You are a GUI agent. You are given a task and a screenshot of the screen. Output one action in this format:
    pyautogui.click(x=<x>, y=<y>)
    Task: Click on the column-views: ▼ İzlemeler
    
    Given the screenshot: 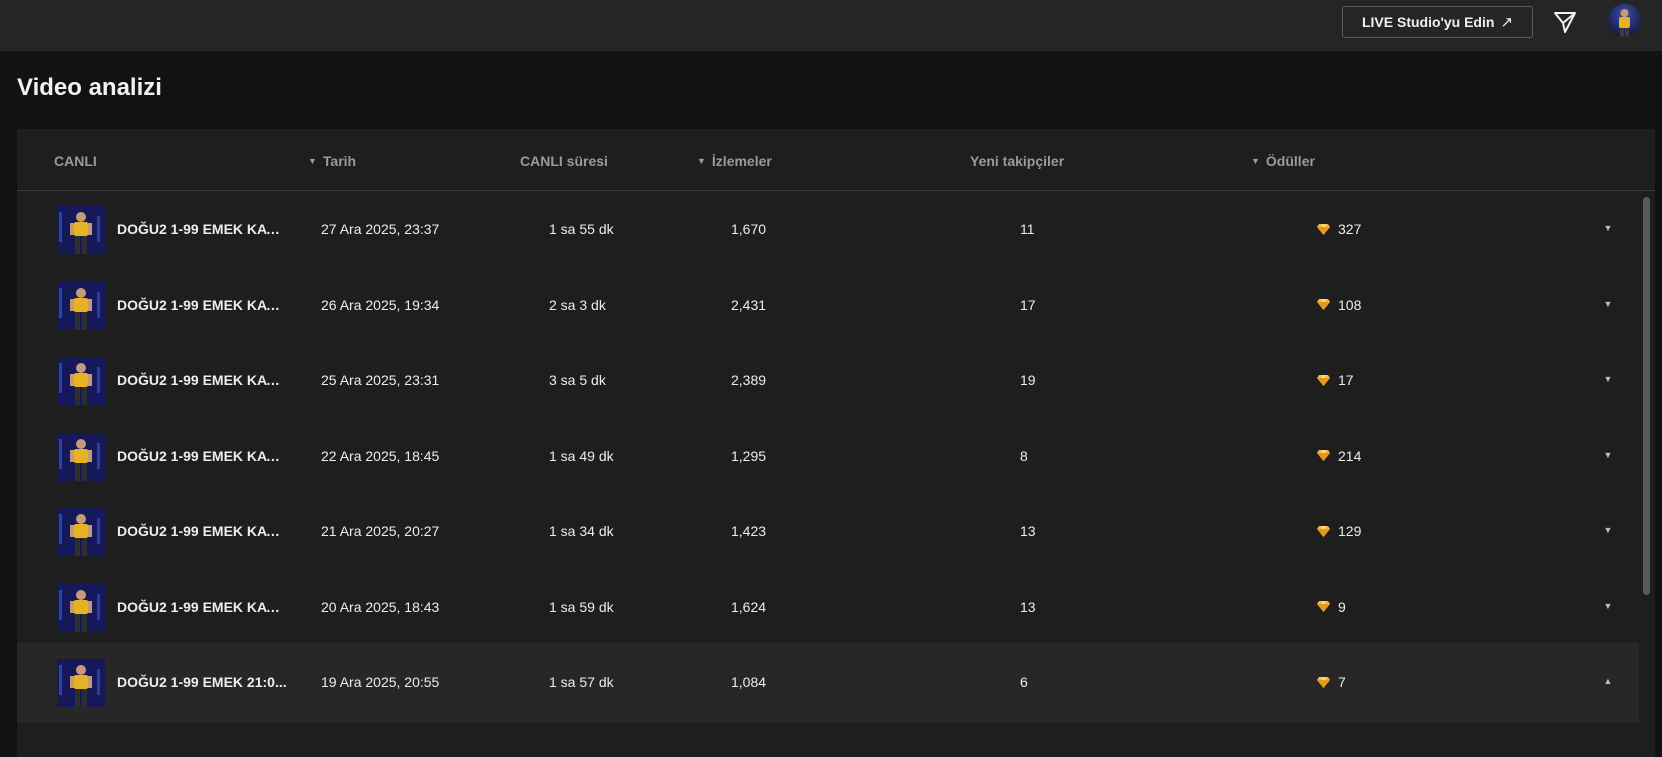 What is the action you would take?
    pyautogui.click(x=734, y=161)
    